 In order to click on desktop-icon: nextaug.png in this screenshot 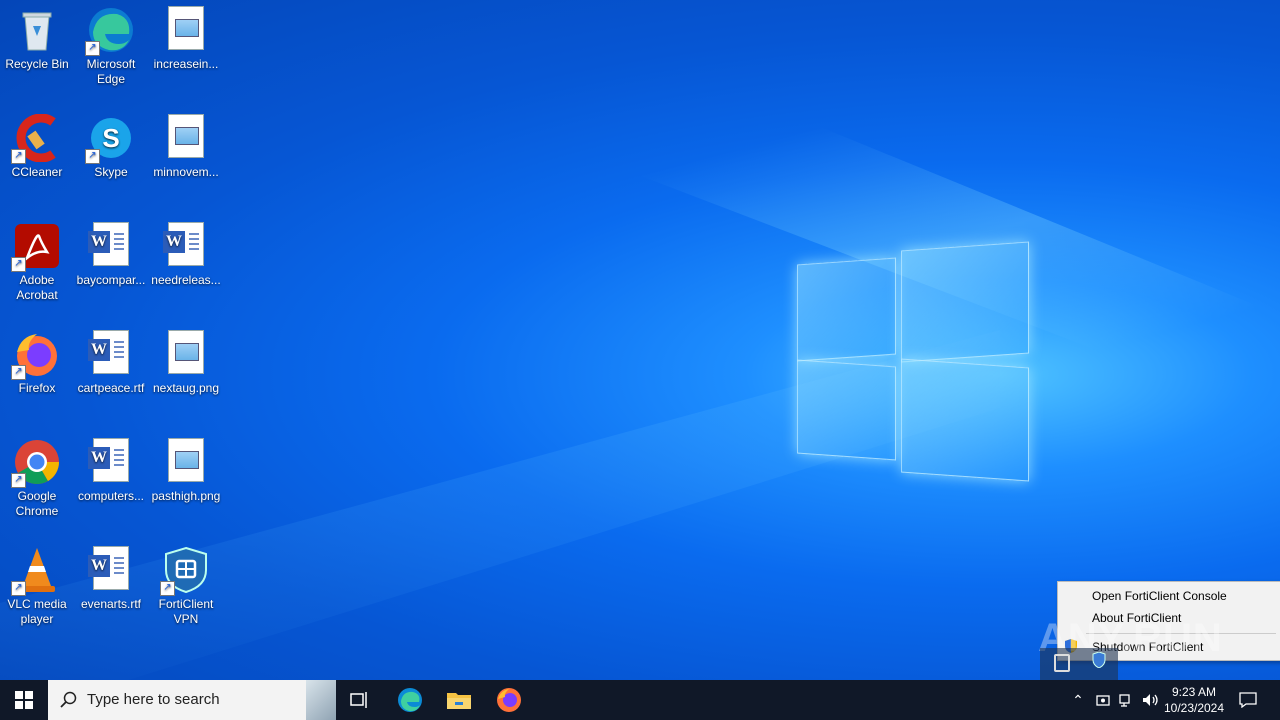, I will do `click(186, 360)`.